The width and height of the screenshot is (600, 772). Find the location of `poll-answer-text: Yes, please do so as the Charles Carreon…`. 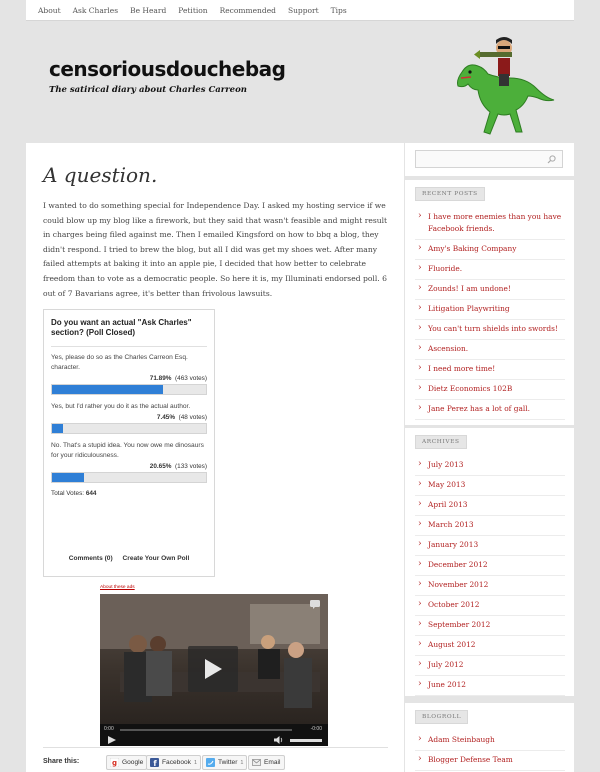

poll-answer-text: Yes, please do so as the Charles Carreon… is located at coordinates (119, 362).